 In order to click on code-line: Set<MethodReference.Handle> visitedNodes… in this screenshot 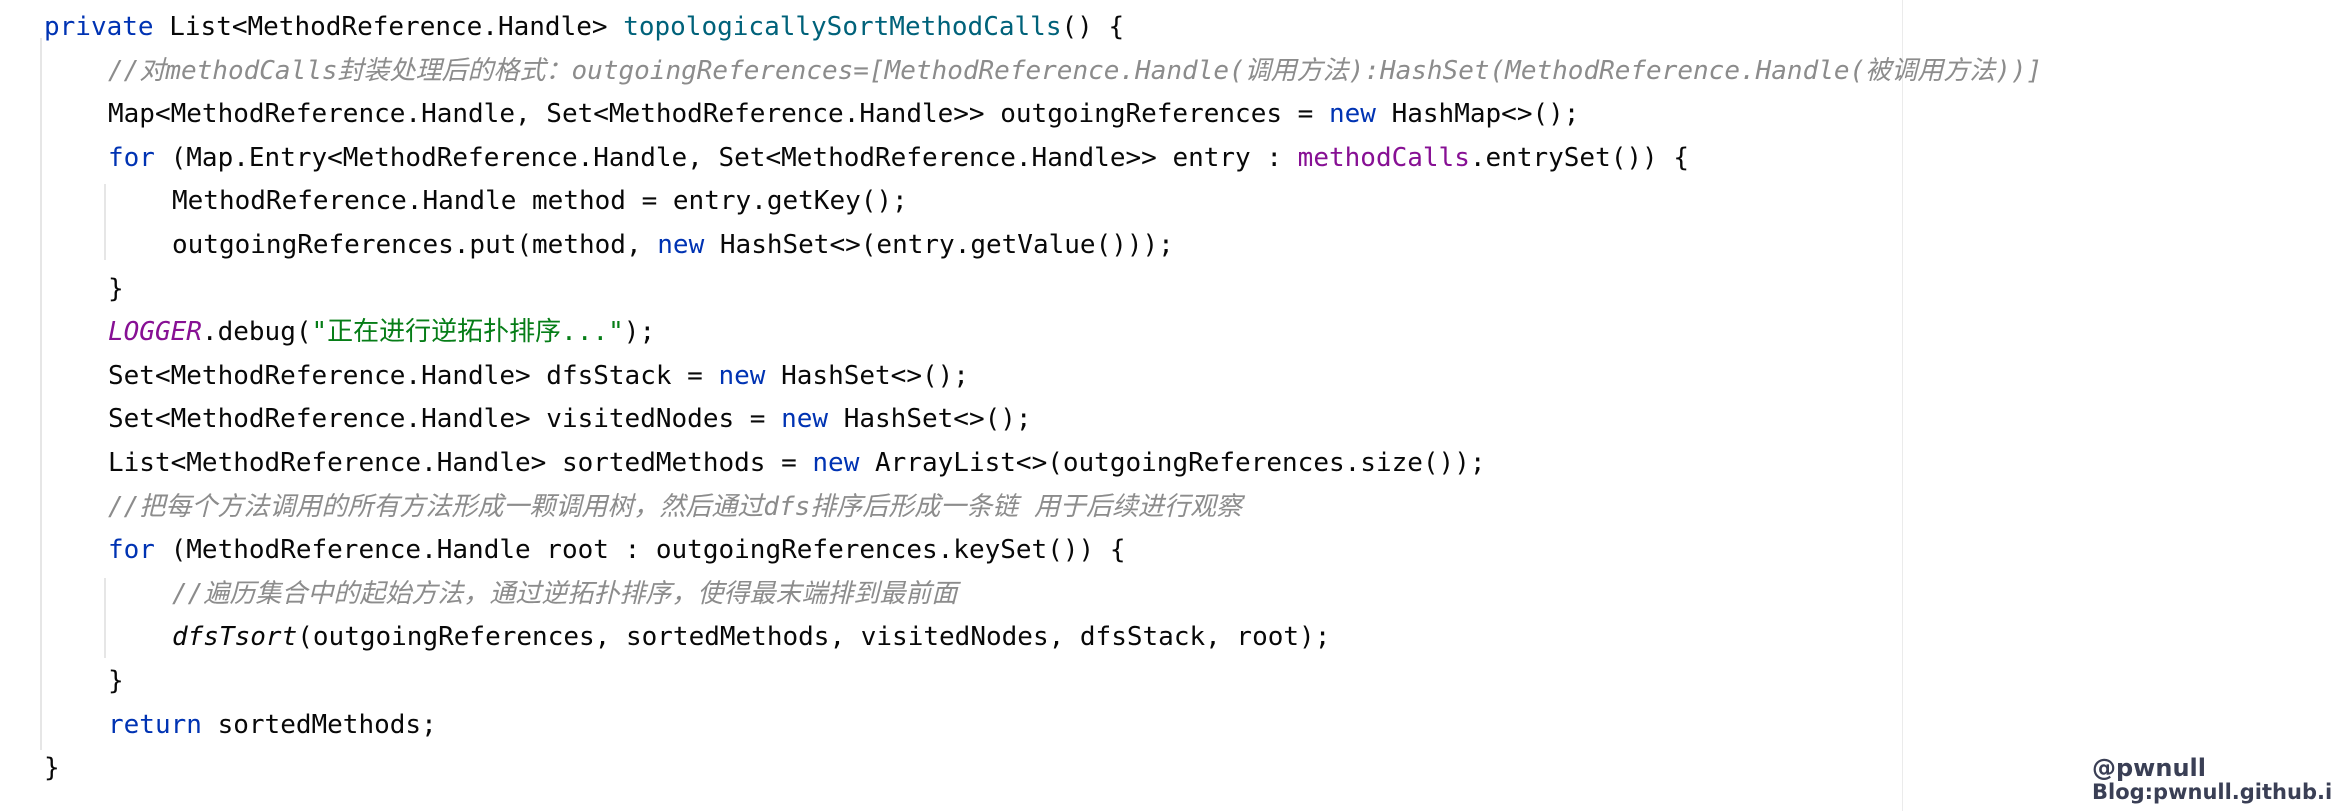, I will do `click(570, 420)`.